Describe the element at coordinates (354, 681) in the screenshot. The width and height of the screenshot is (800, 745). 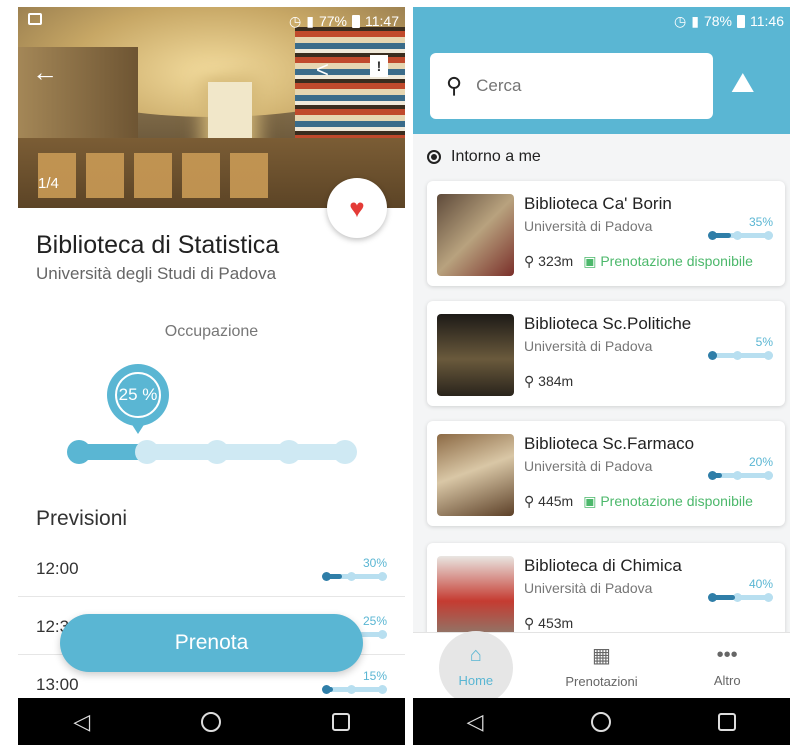
I see `forecast-bar: 15%` at that location.